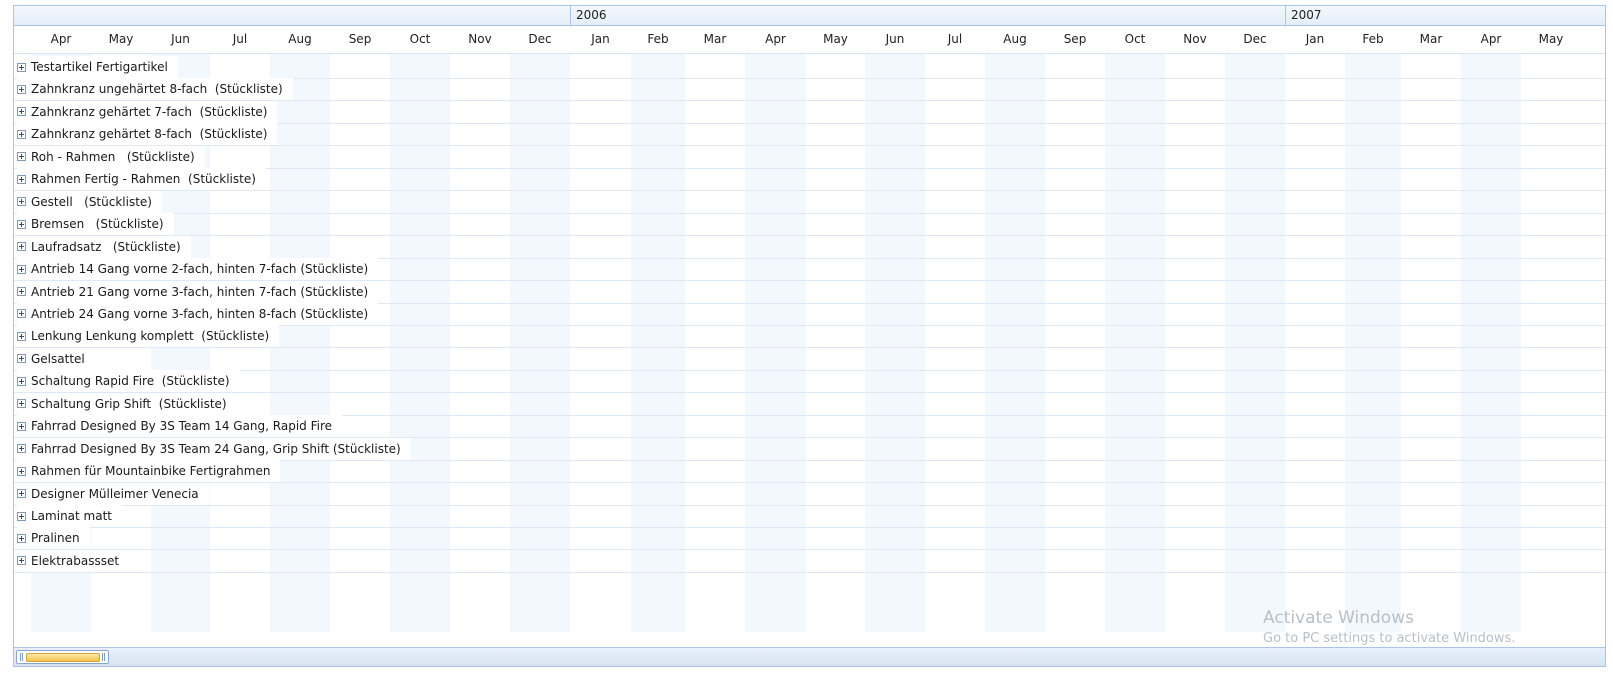 The width and height of the screenshot is (1613, 681). I want to click on task-row: Gelsattel, so click(809, 359).